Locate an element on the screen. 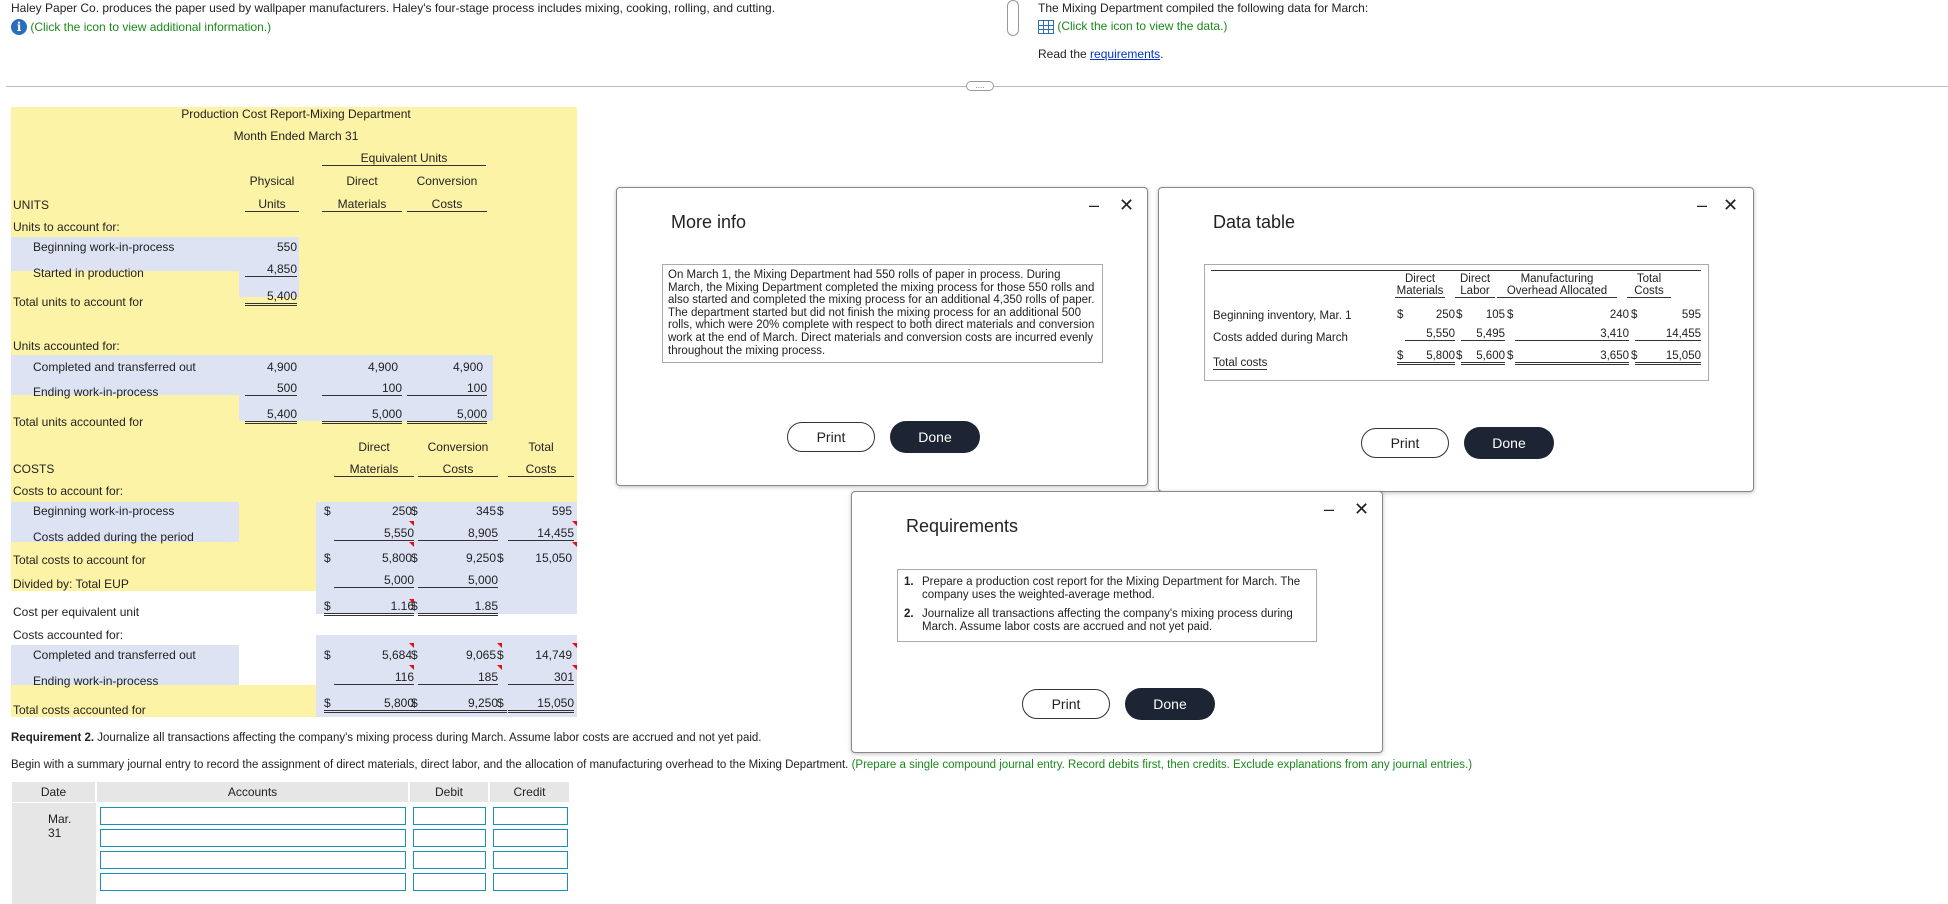 Image resolution: width=1948 pixels, height=904 pixels. phys-started: 4,850 is located at coordinates (271, 269).